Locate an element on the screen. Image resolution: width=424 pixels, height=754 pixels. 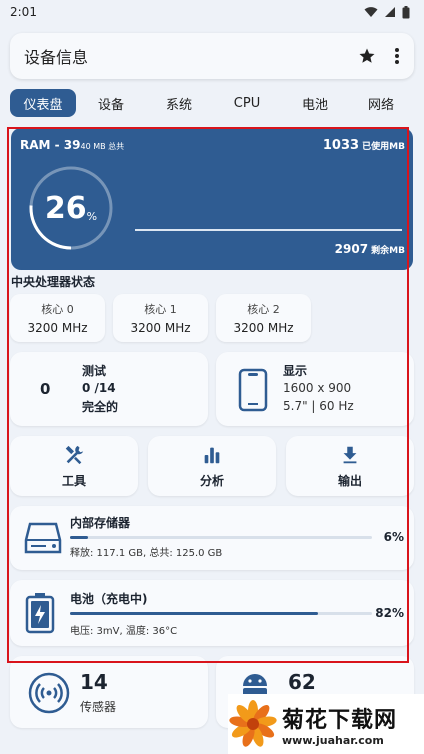
core-card-2: 核心 2 3200 MHz is located at coordinates (263, 318).